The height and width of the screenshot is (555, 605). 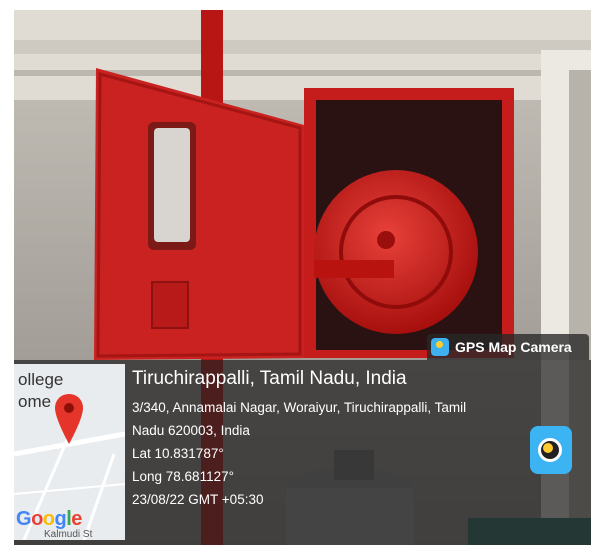 What do you see at coordinates (69, 419) in the screenshot?
I see `location-pin-icon` at bounding box center [69, 419].